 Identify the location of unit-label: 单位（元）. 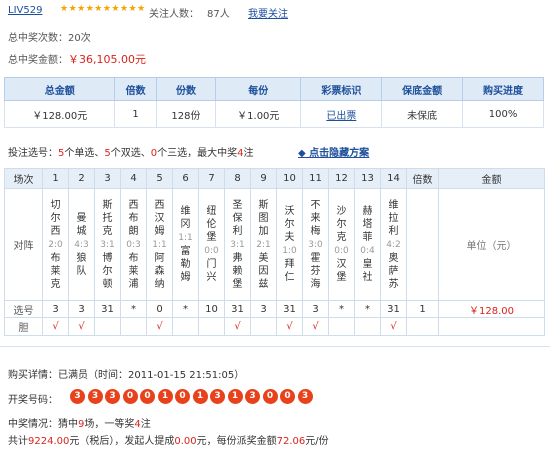
(491, 244).